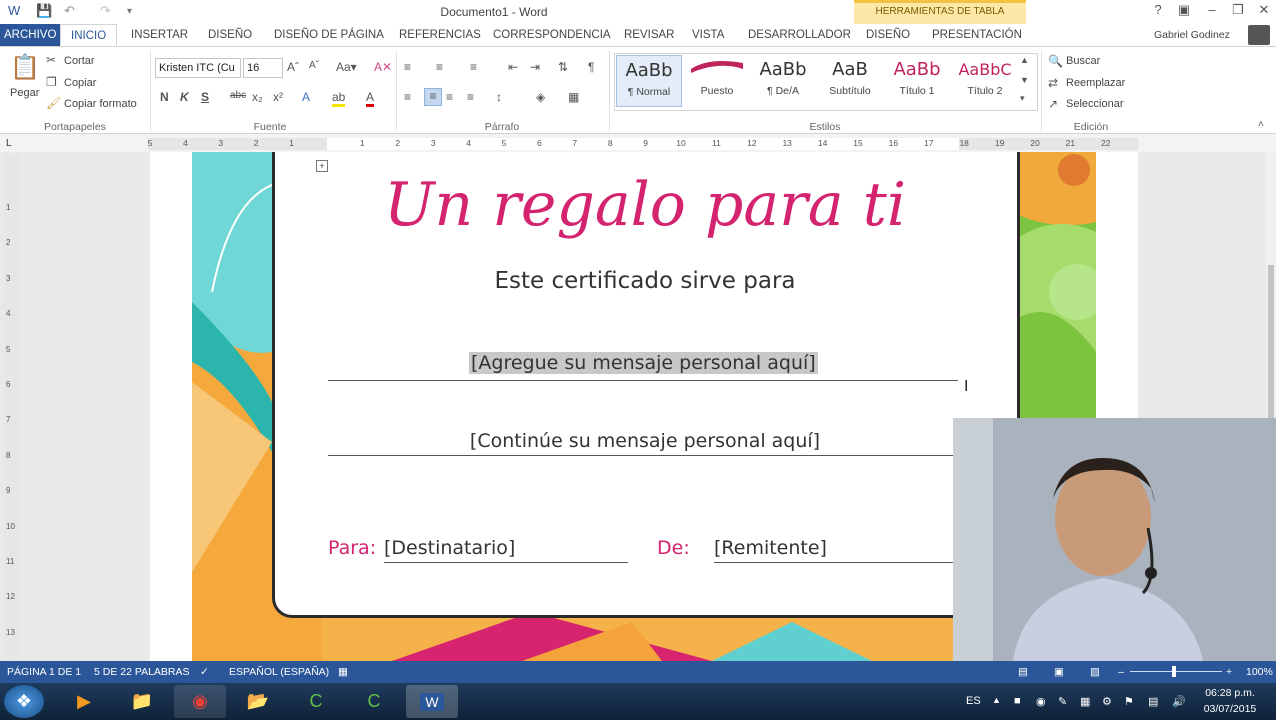  Describe the element at coordinates (996, 700) in the screenshot. I see `tray-expand-icon: ▲` at that location.